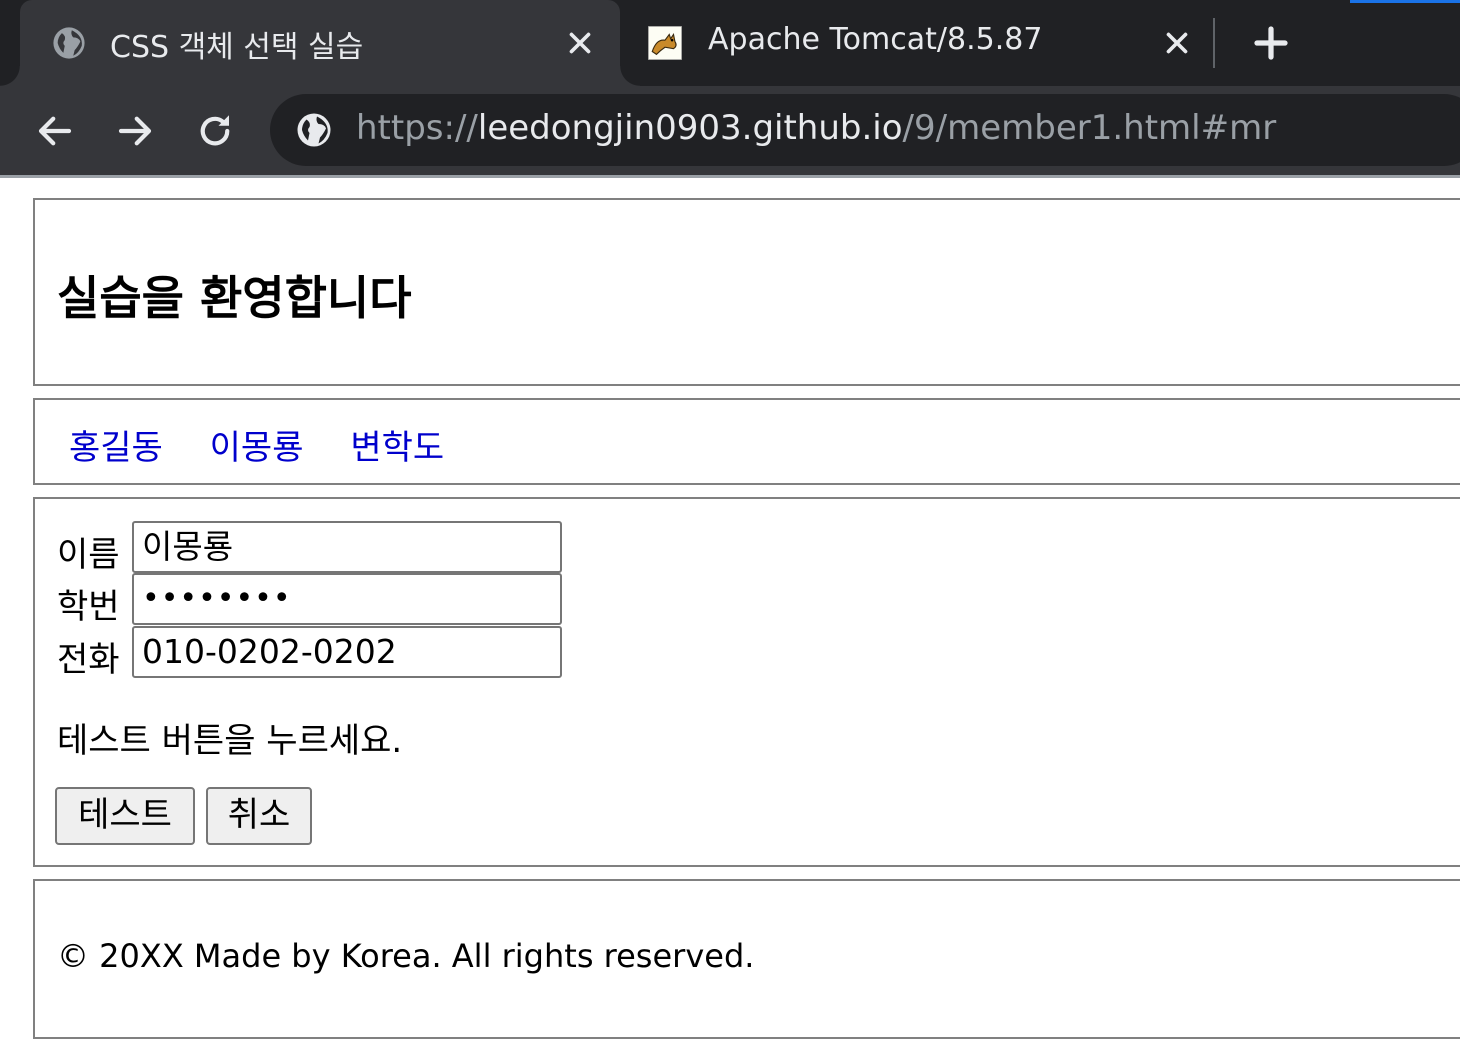 This screenshot has height=1039, width=1460. What do you see at coordinates (237, 47) in the screenshot?
I see `tab-title: CSS 객체 선택 실습` at bounding box center [237, 47].